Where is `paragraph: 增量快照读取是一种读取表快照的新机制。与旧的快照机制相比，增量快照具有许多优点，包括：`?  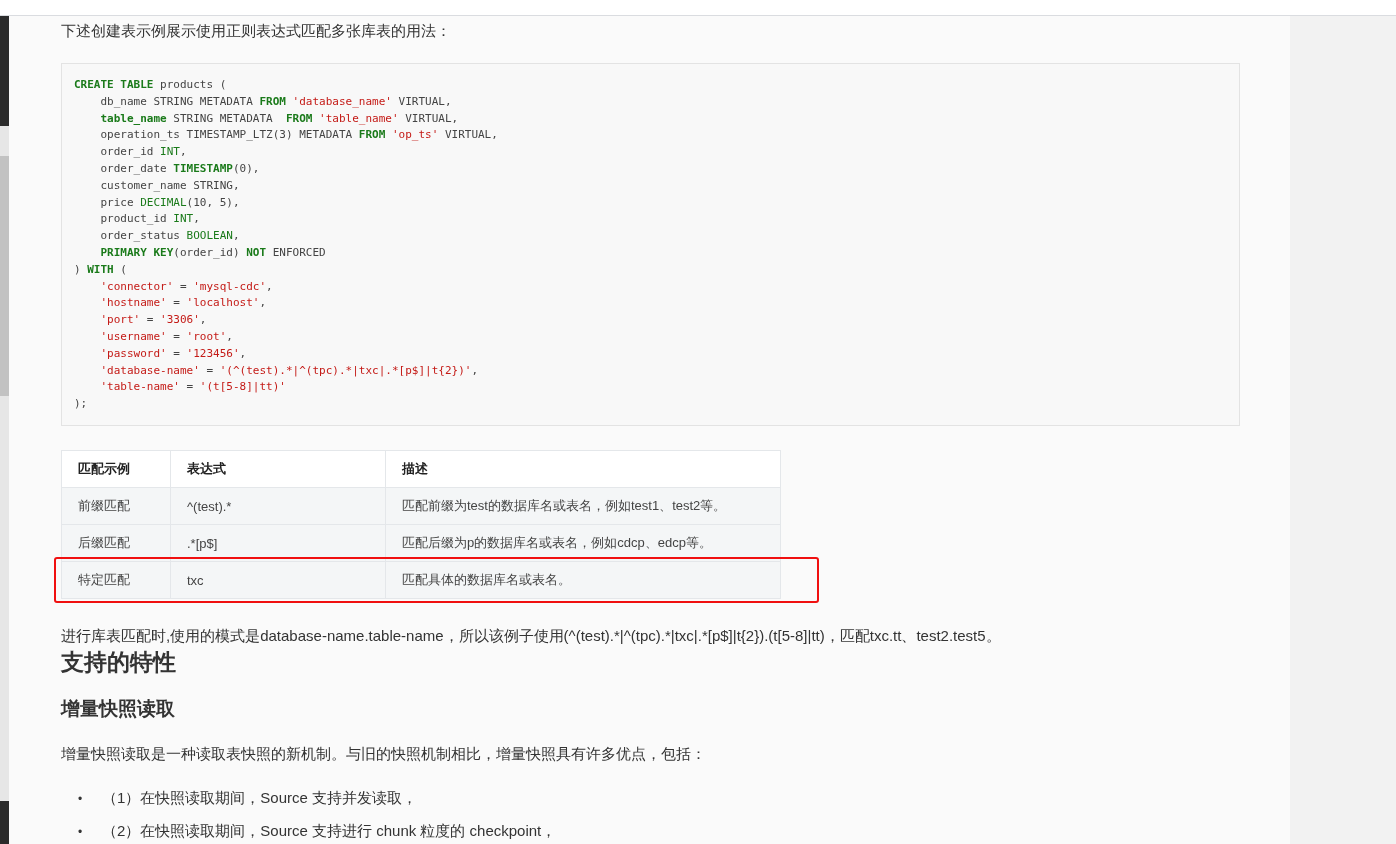
paragraph: 增量快照读取是一种读取表快照的新机制。与旧的快照机制相比，增量快照具有许多优点，包括： is located at coordinates (384, 754).